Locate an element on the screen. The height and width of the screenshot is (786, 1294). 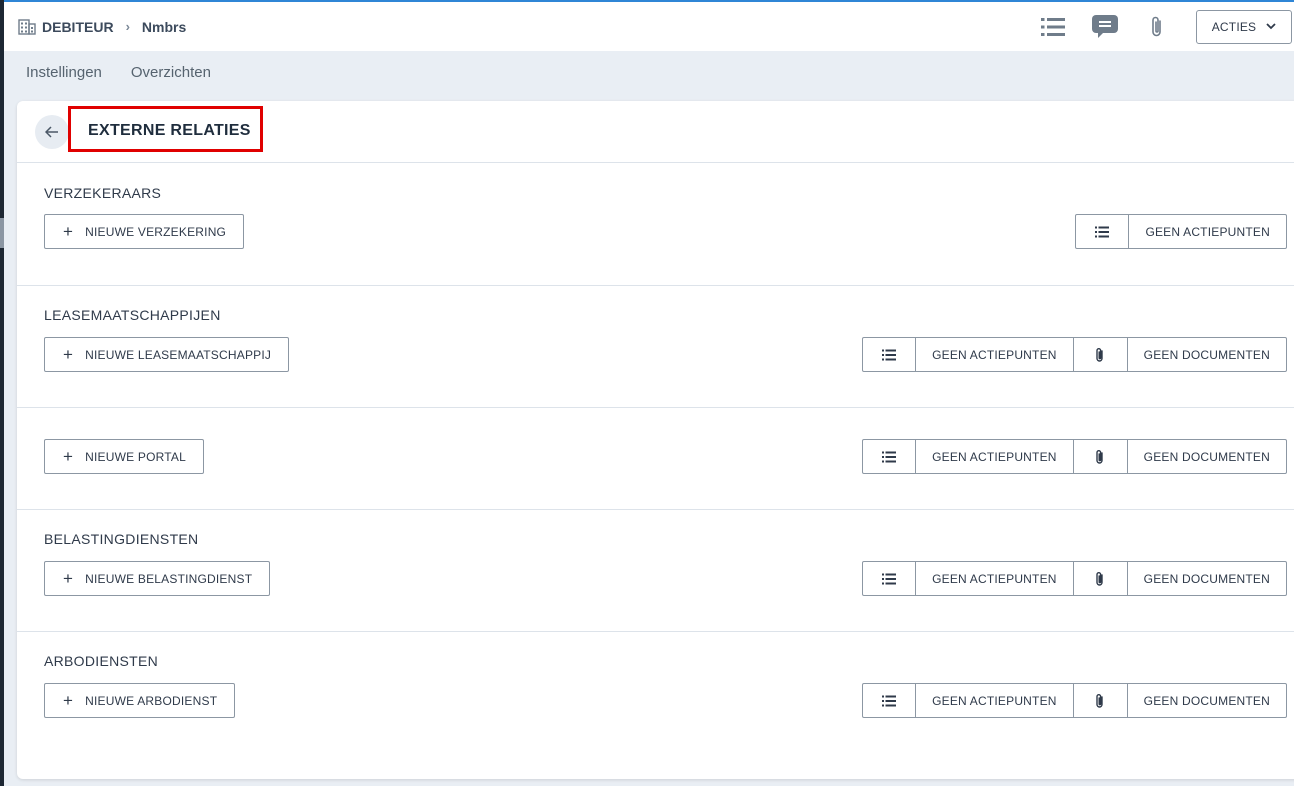
new-arbodienst-button: + NIEUWE ARBODIENST is located at coordinates (140, 700).